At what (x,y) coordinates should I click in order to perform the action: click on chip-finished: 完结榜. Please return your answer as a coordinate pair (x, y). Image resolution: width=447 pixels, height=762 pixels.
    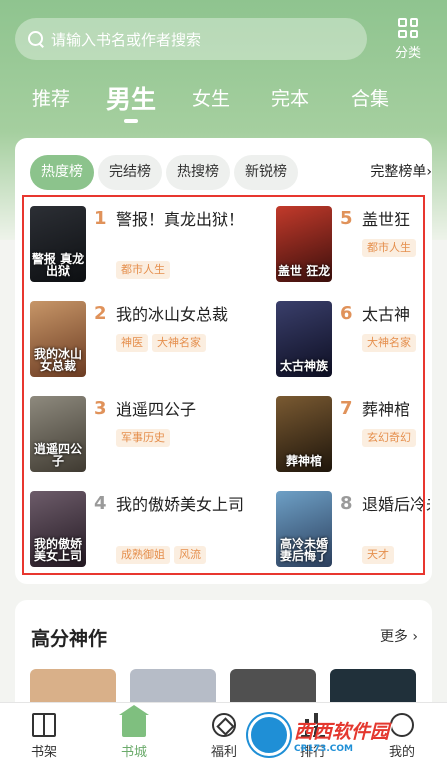
    Looking at the image, I should click on (130, 172).